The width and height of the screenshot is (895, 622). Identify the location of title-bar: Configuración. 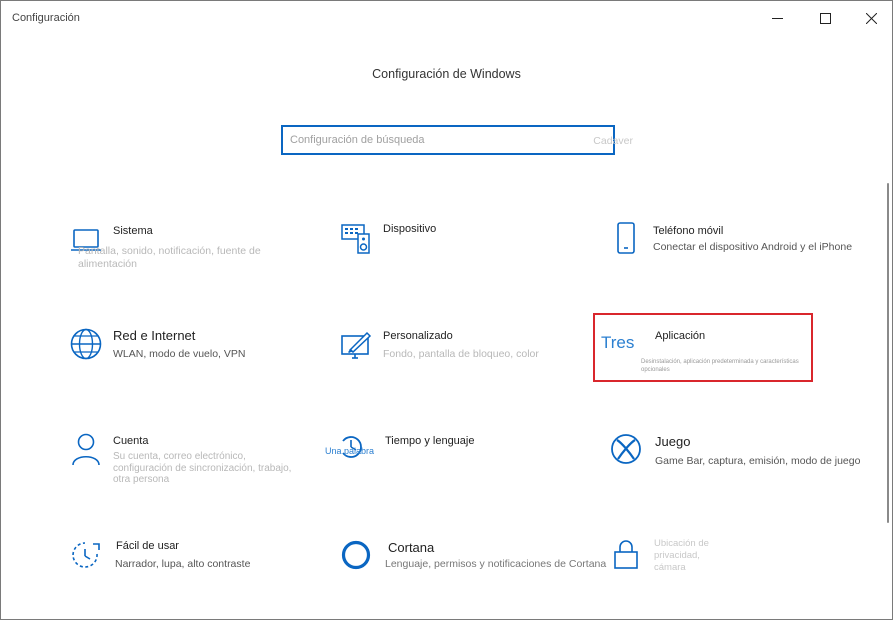
(446, 18).